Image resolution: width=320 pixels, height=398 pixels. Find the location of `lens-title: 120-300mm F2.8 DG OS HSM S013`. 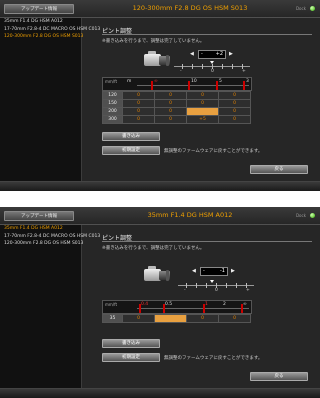

lens-title: 120-300mm F2.8 DG OS HSM S013 is located at coordinates (190, 8).